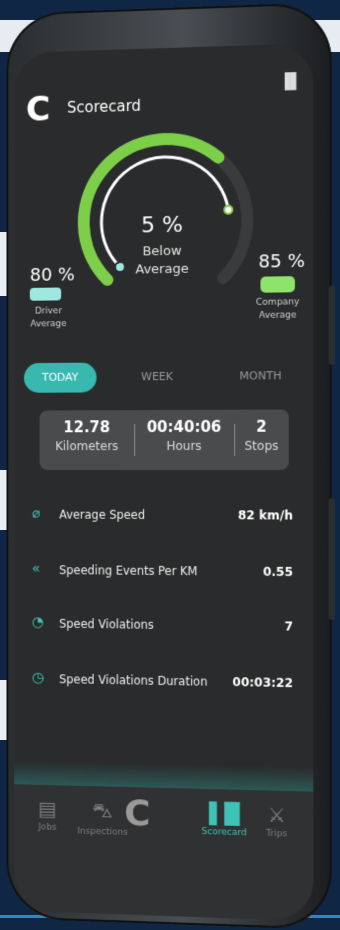 The height and width of the screenshot is (930, 340). Describe the element at coordinates (38, 109) in the screenshot. I see `app-logo: C` at that location.